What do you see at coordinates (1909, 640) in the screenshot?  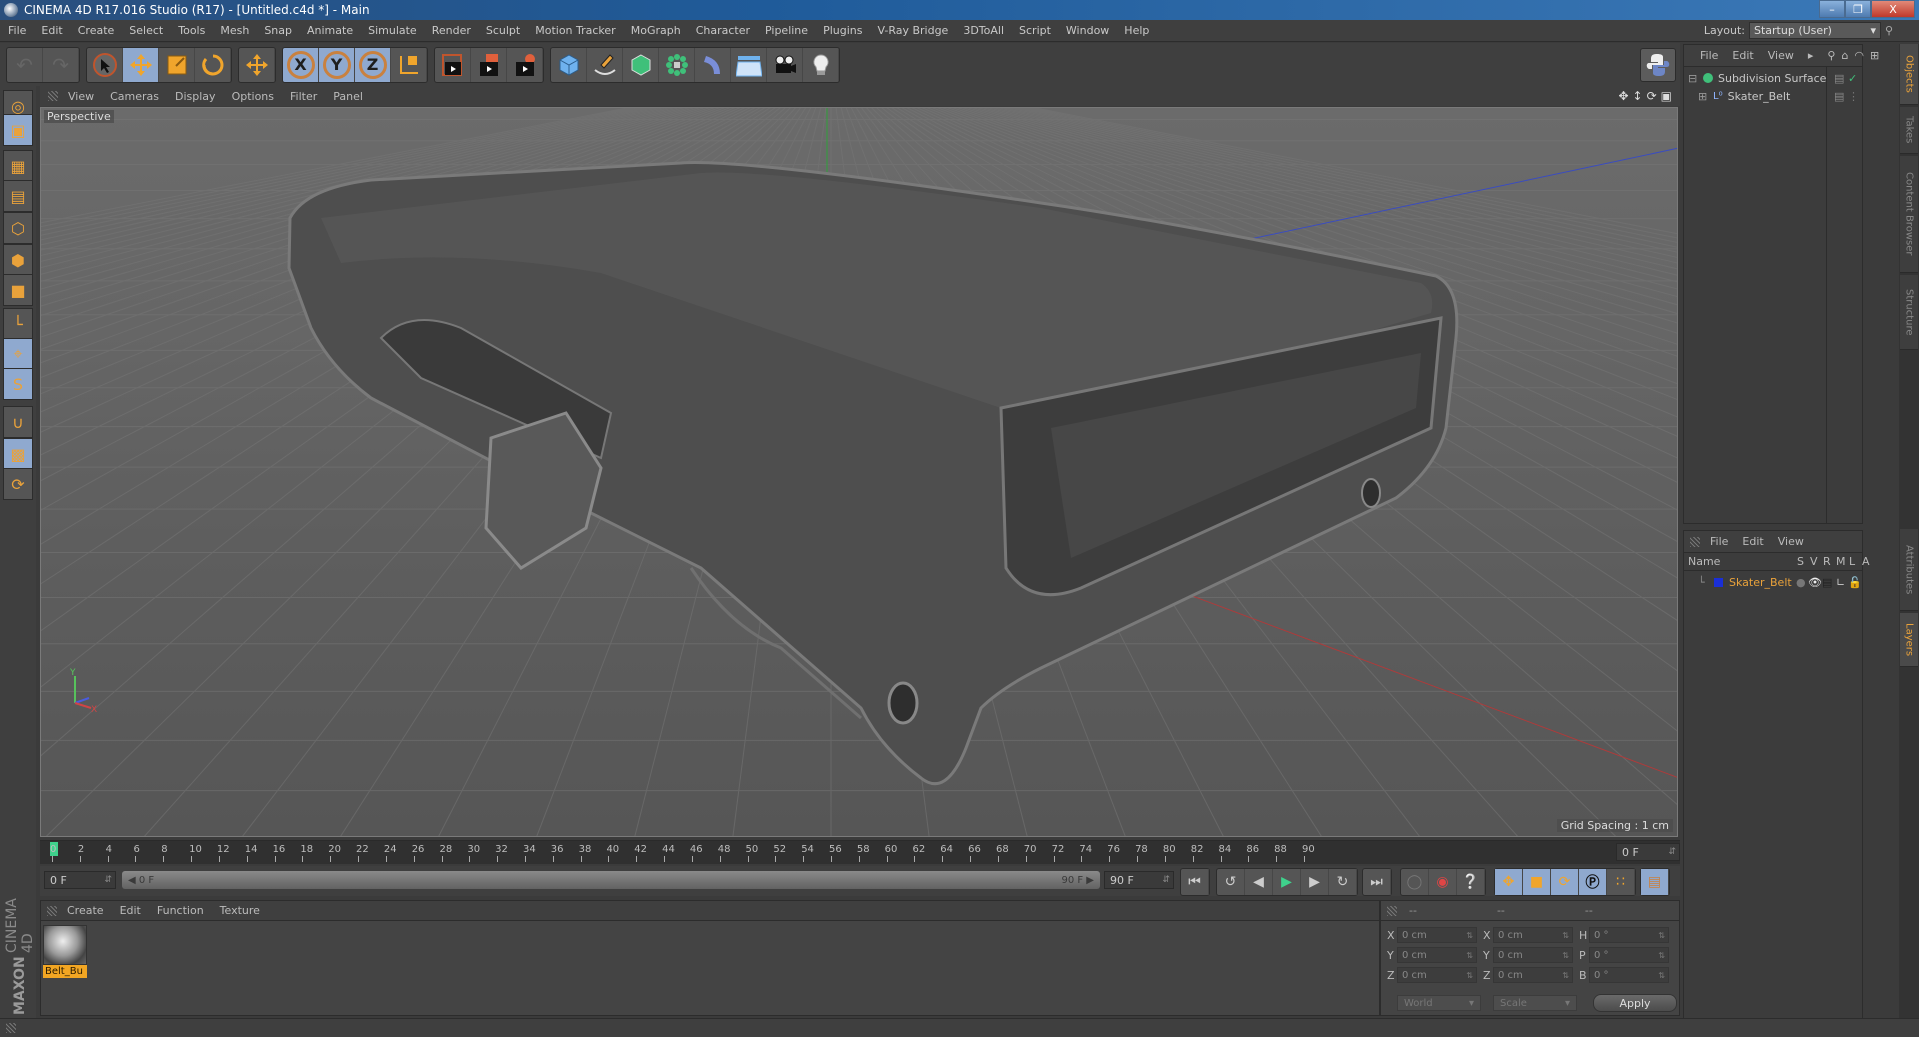 I see `side-tab-layers: Layers` at bounding box center [1909, 640].